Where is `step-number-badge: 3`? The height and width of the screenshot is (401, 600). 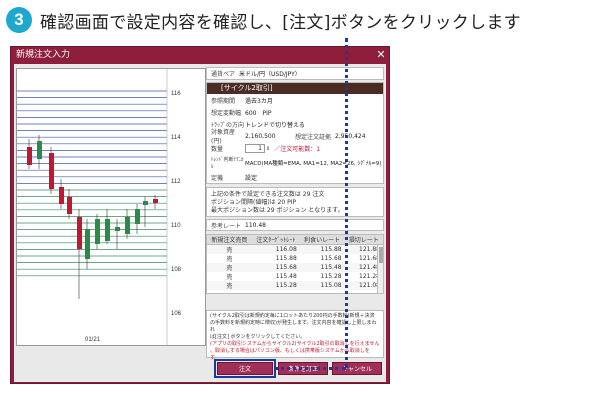 step-number-badge: 3 is located at coordinates (19, 20).